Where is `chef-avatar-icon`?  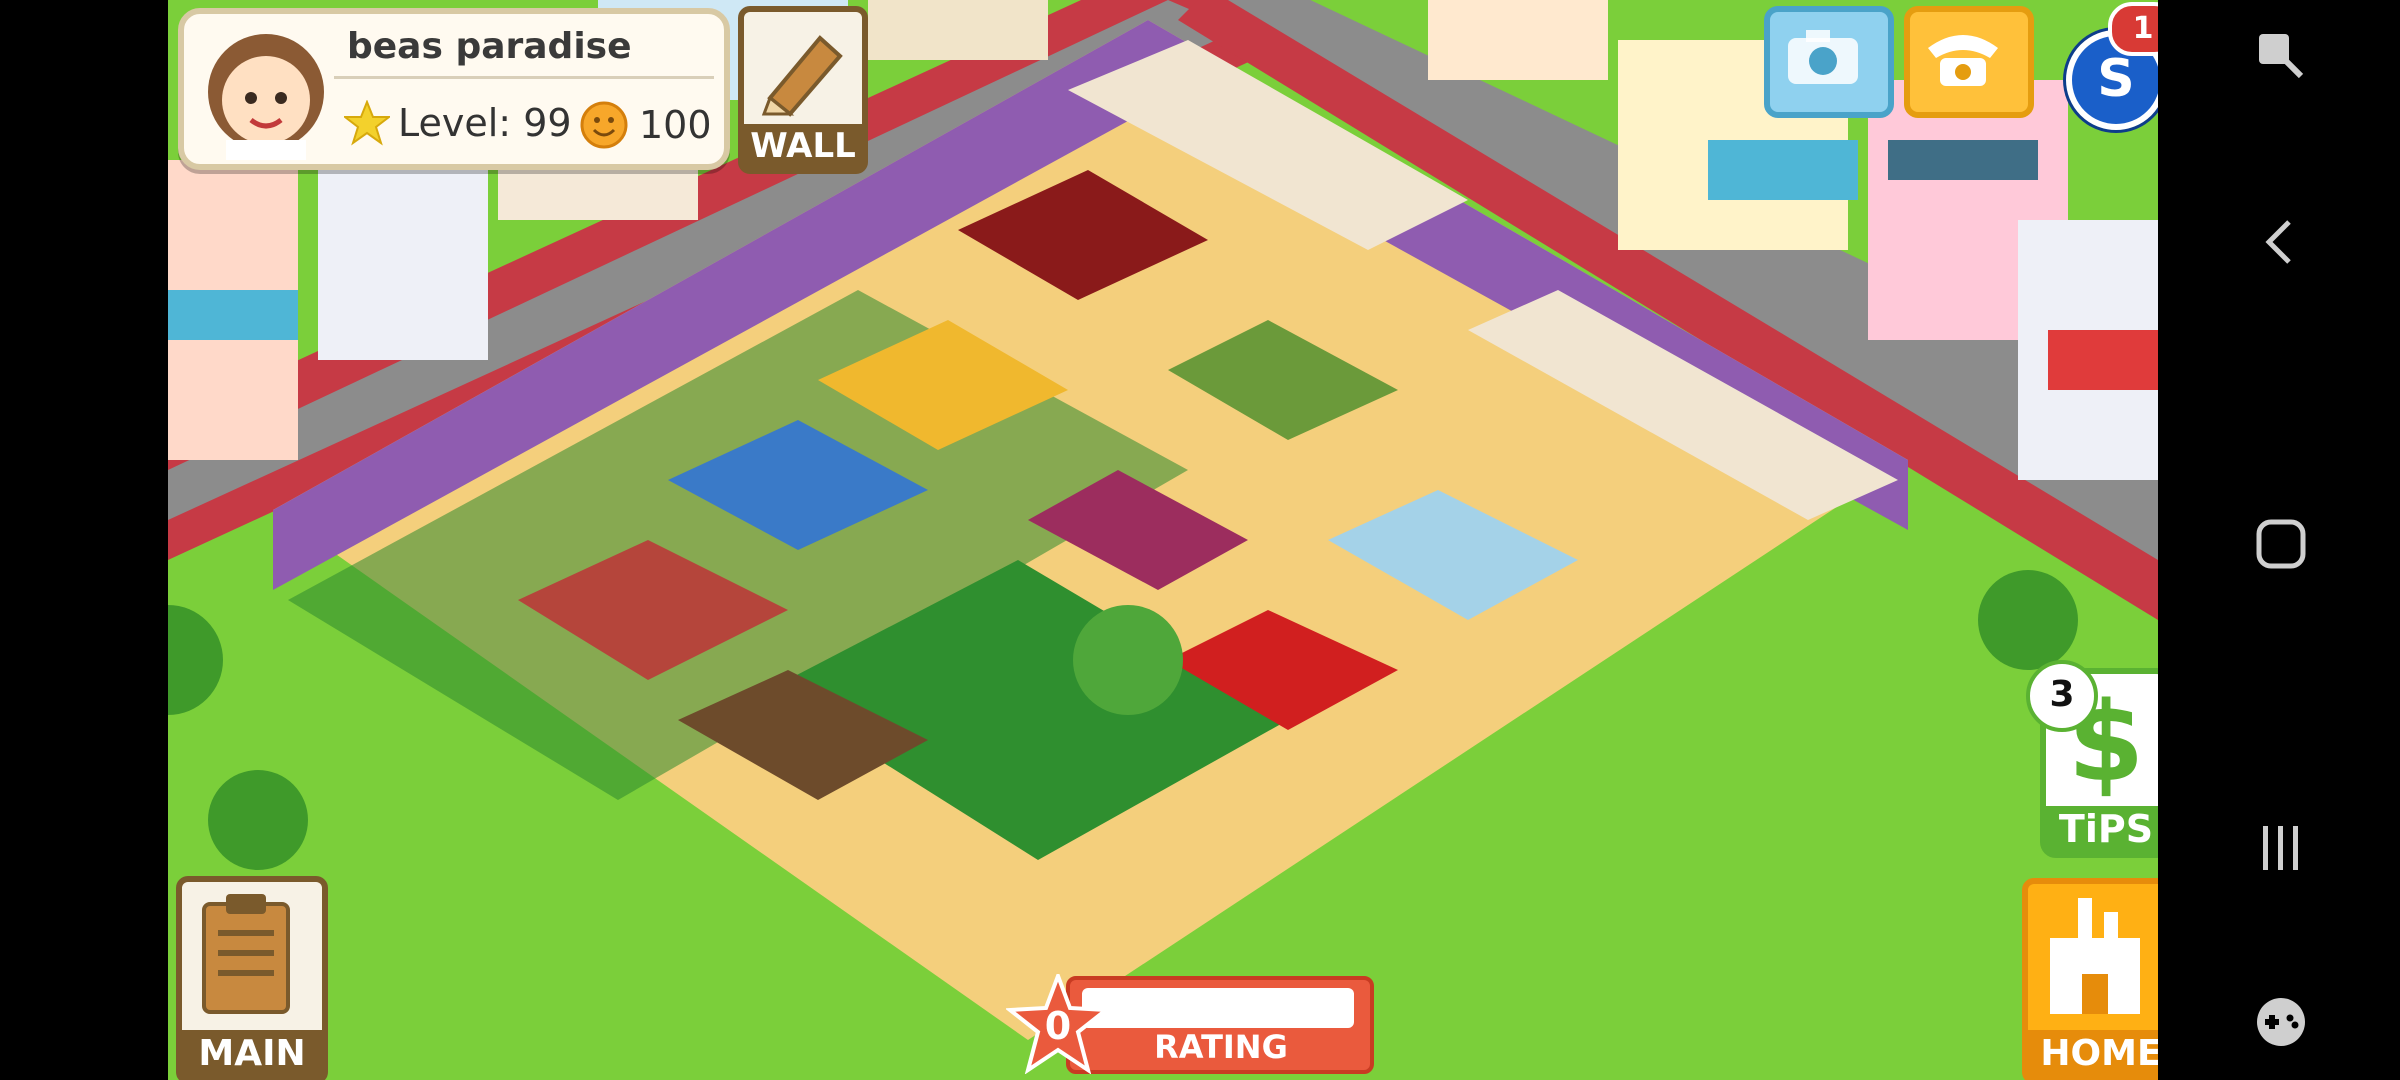 chef-avatar-icon is located at coordinates (266, 97).